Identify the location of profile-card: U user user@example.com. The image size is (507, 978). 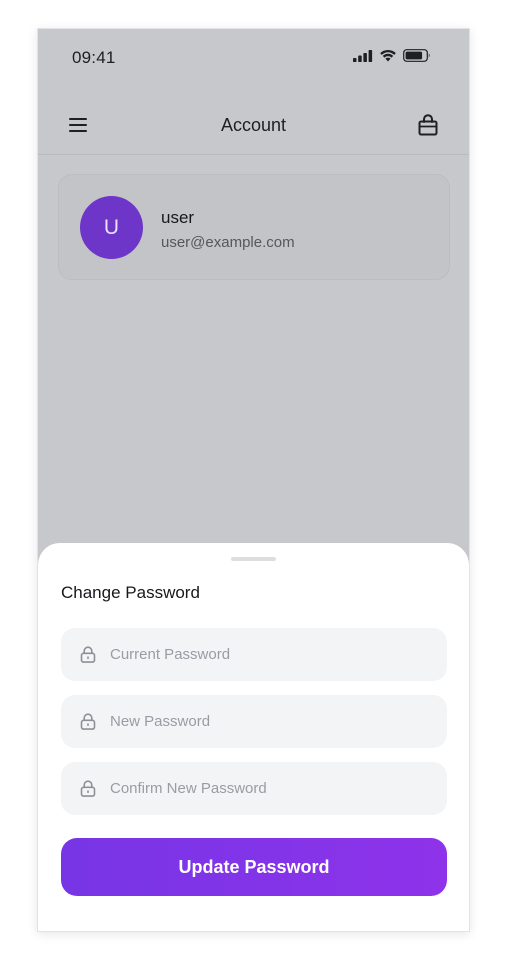
(254, 227).